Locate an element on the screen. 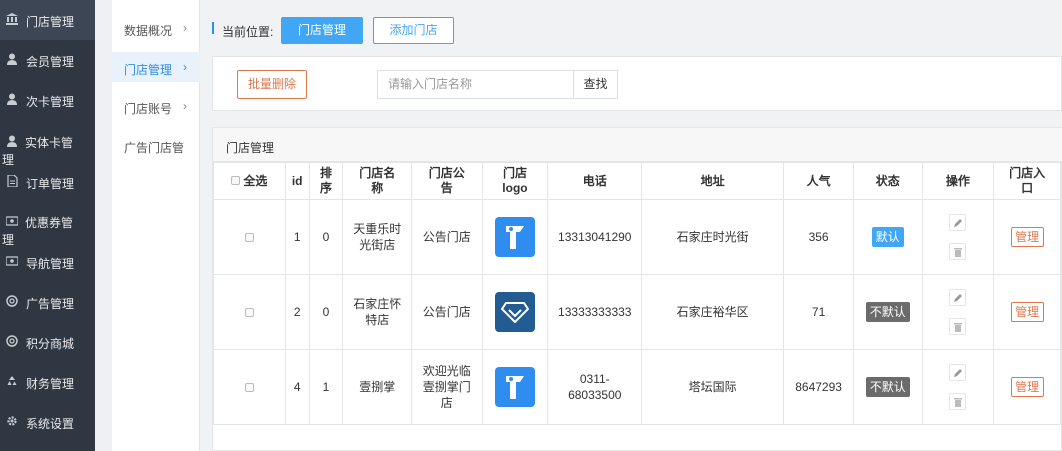  sidebar-item-navigation-management: 导航管理 is located at coordinates (47, 261).